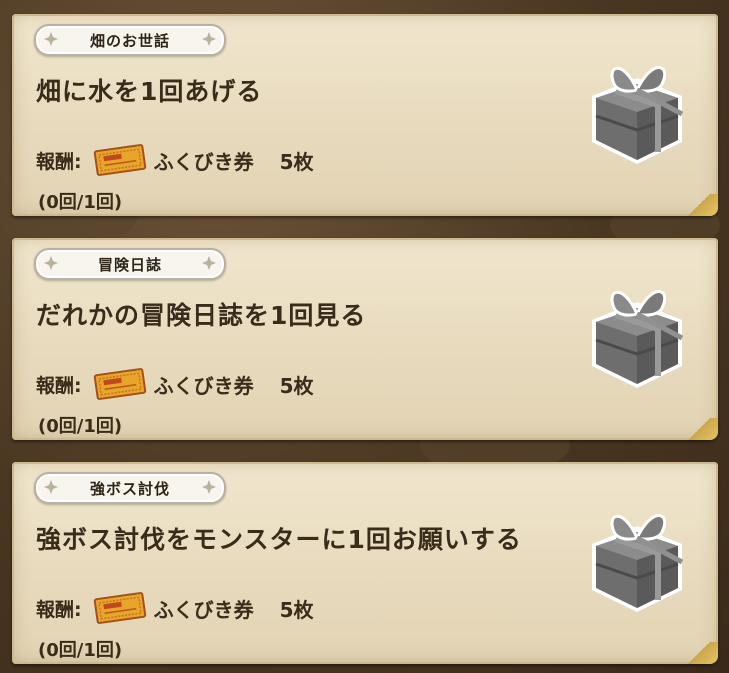  I want to click on mission-title: 強ボス討伐をモンスターに1回お願いする, so click(279, 539).